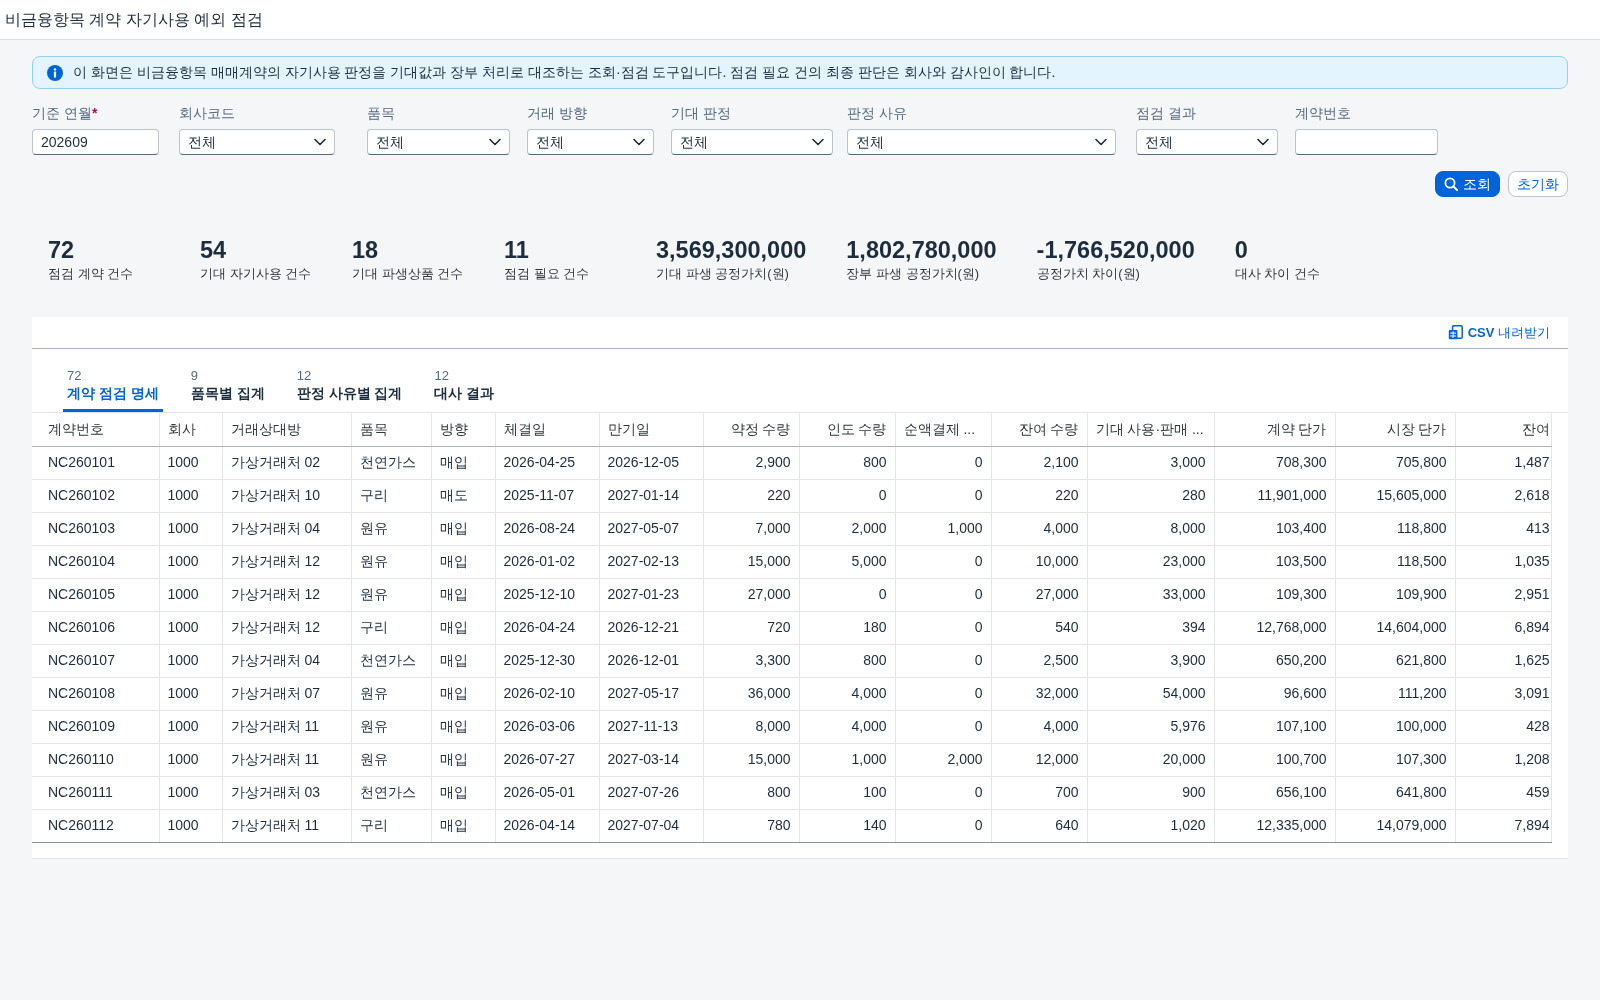  Describe the element at coordinates (1039, 825) in the screenshot. I see `table-cell: 640` at that location.